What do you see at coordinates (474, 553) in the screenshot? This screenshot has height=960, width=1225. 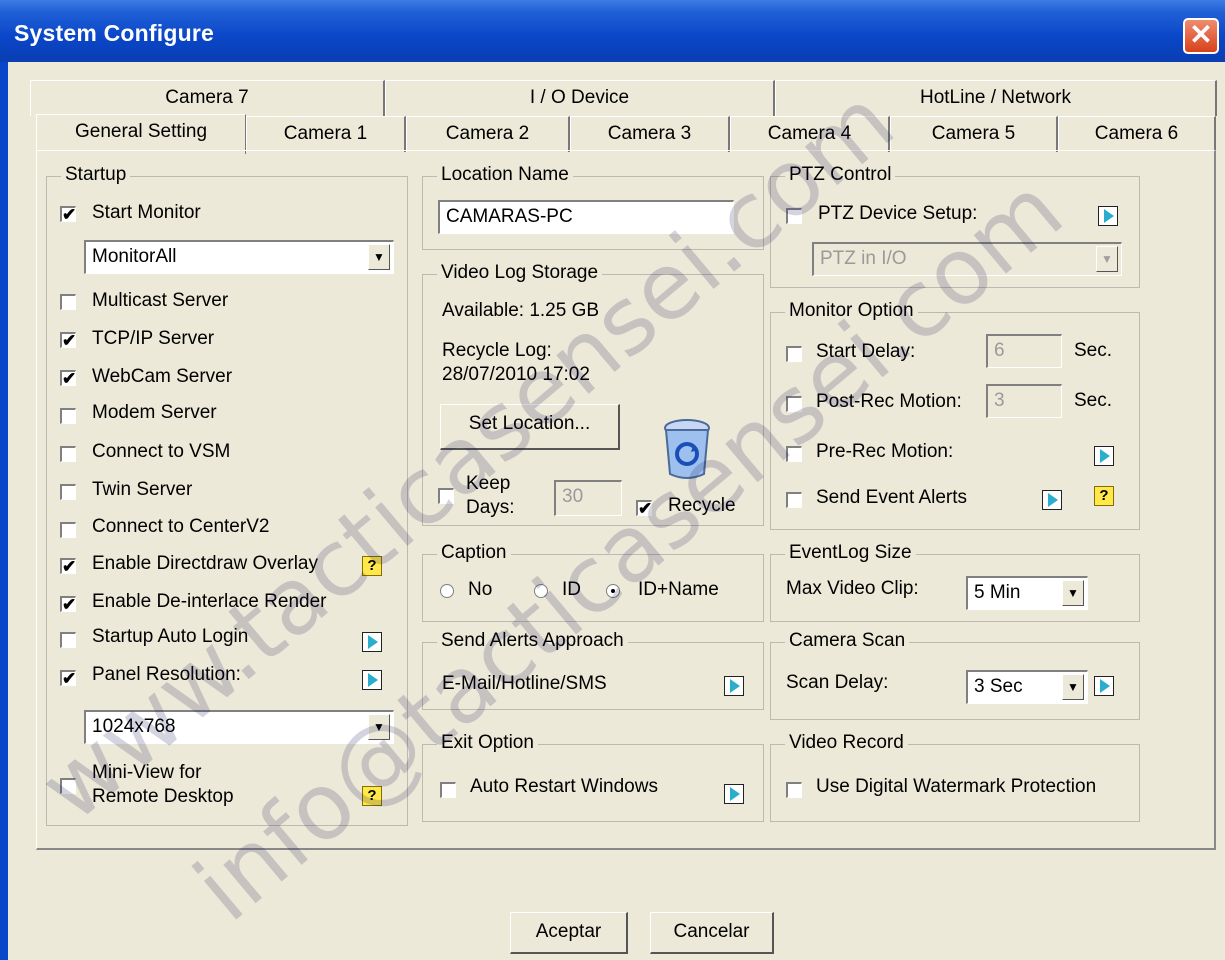 I see `caption-title: Caption` at bounding box center [474, 553].